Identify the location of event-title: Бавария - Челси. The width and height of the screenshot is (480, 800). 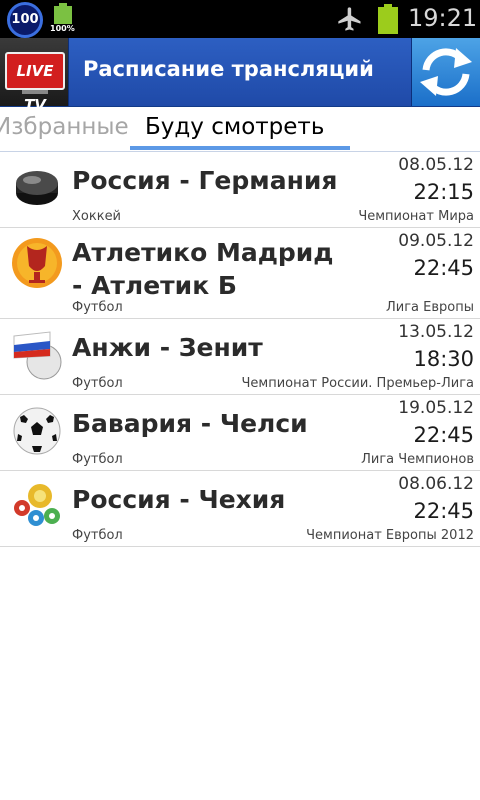
(190, 423).